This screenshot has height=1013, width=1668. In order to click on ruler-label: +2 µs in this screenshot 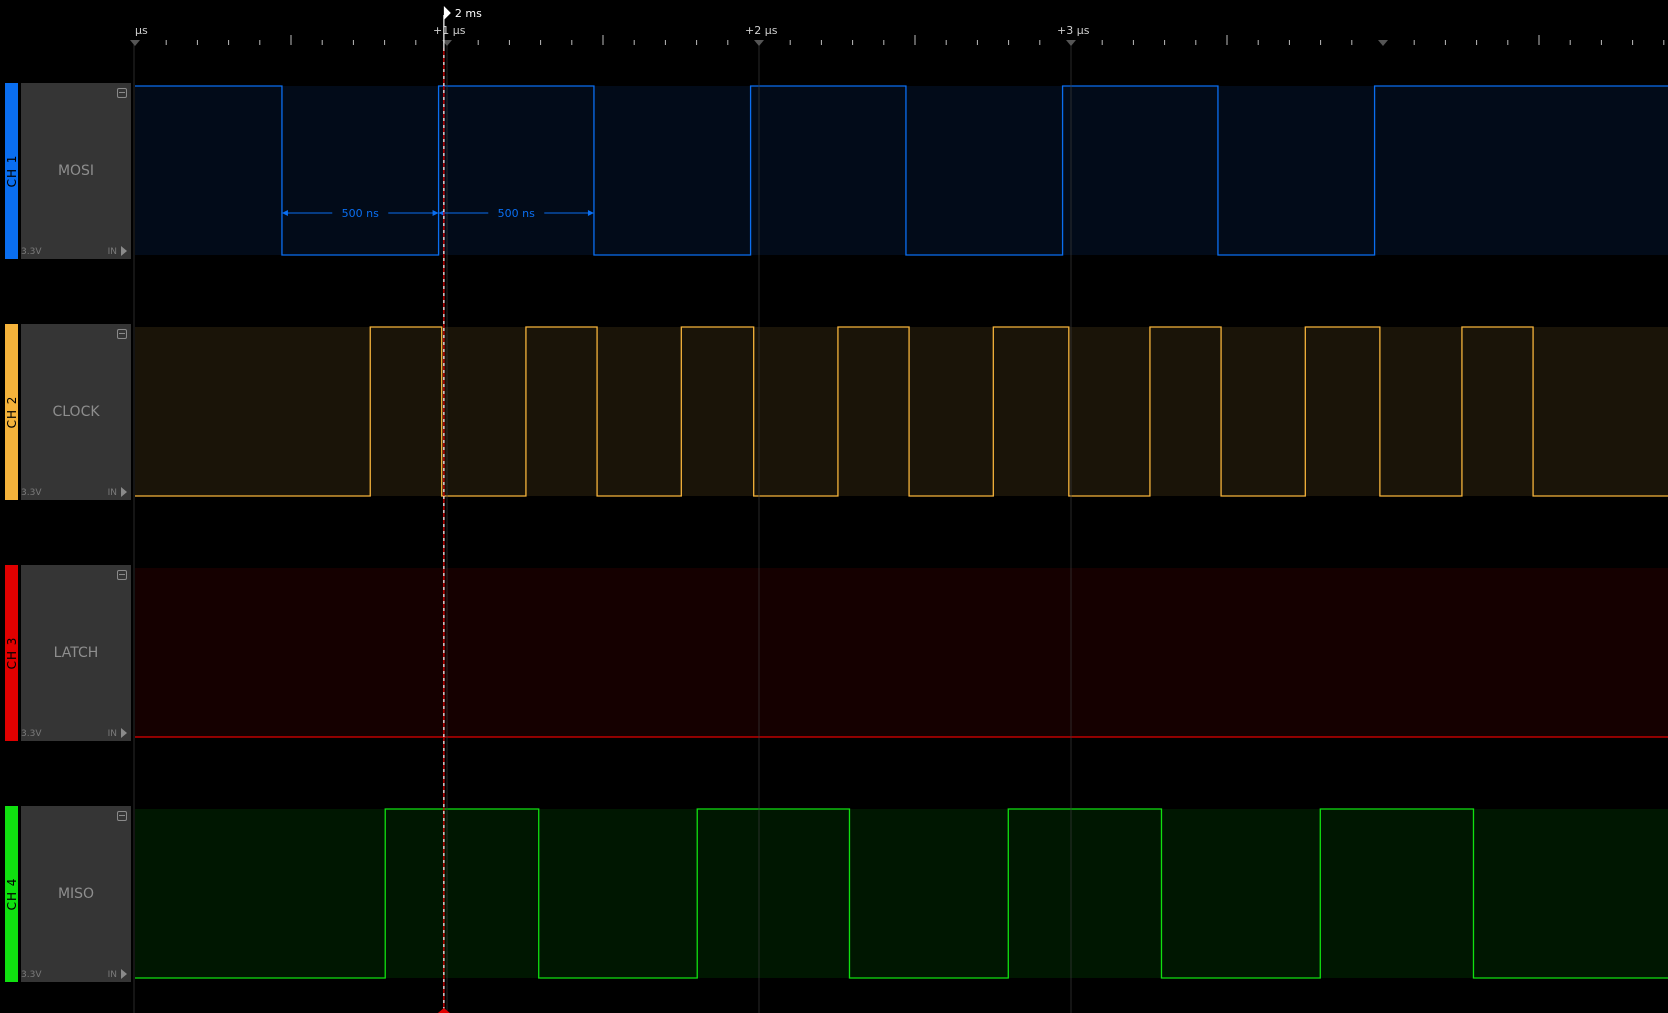, I will do `click(761, 30)`.